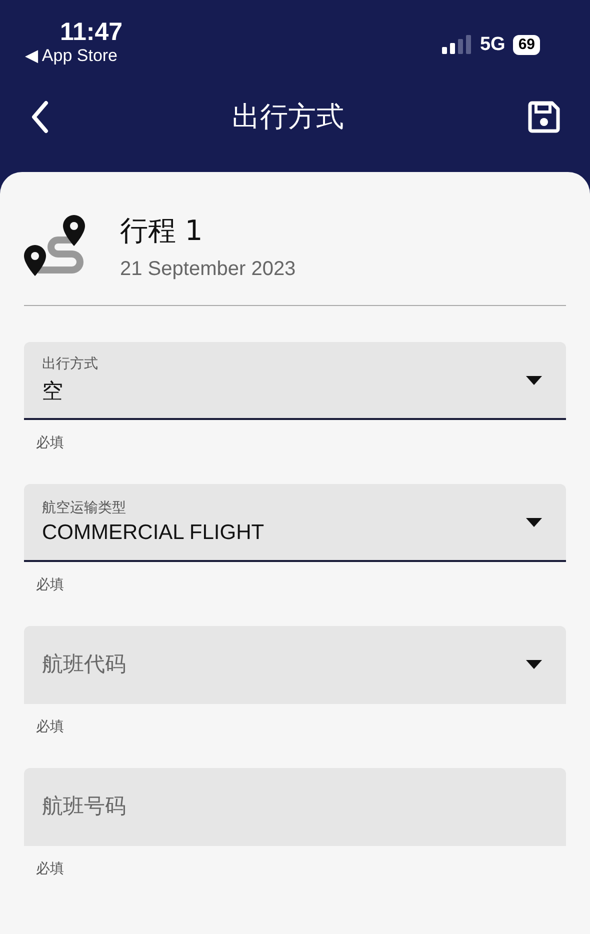 This screenshot has height=934, width=590. Describe the element at coordinates (295, 665) in the screenshot. I see `select-field: 航班代码` at that location.